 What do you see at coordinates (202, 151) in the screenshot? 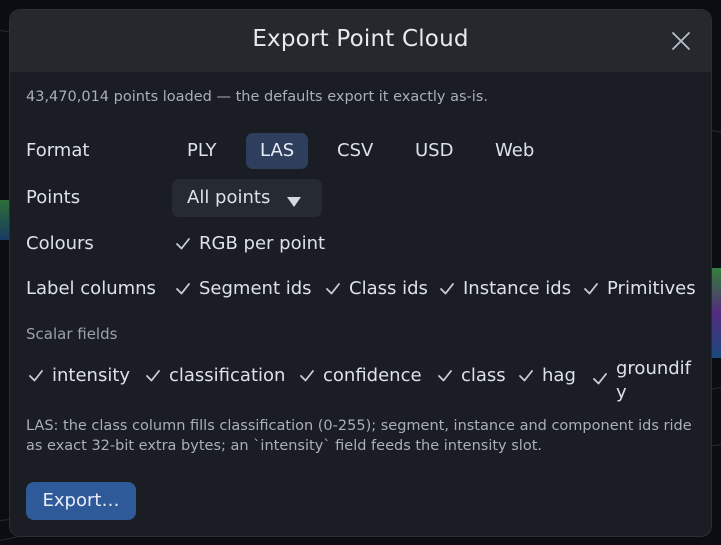
I see `format-option-ply: PLY` at bounding box center [202, 151].